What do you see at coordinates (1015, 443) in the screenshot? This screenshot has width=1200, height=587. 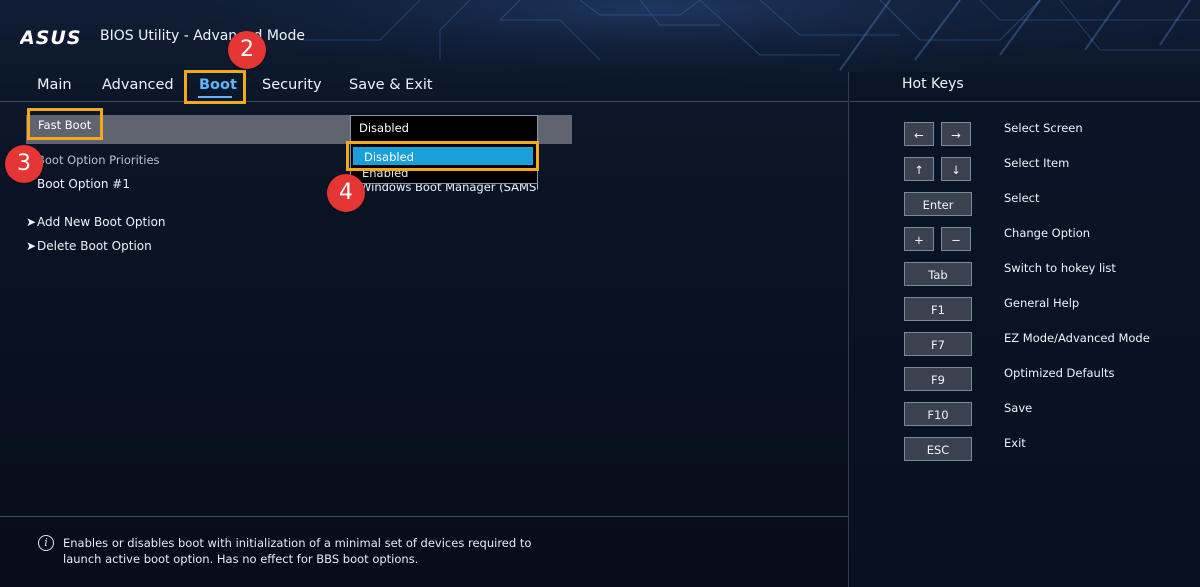 I see `hotkey-desc-exit: Exit` at bounding box center [1015, 443].